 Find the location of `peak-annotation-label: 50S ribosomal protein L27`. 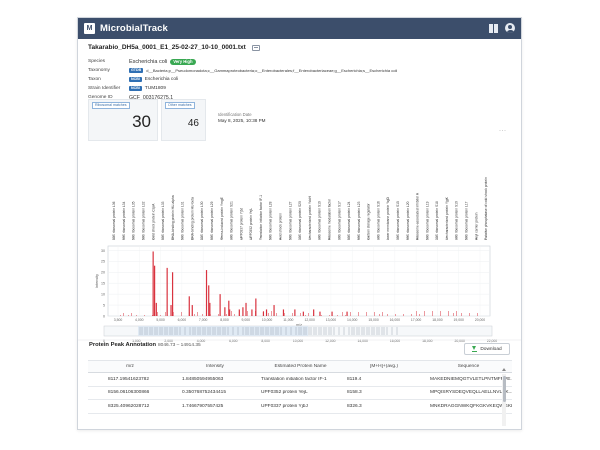

peak-annotation-label: 50S ribosomal protein L27 is located at coordinates (290, 220).